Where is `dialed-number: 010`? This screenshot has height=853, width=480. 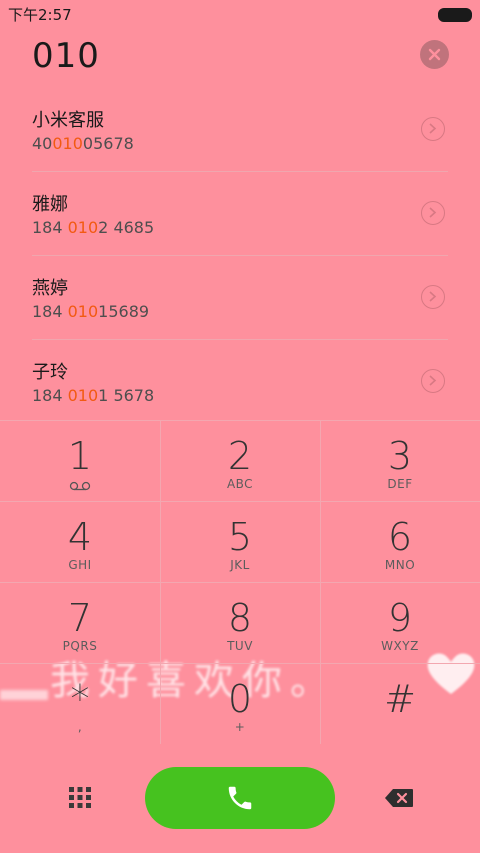
dialed-number: 010 is located at coordinates (66, 56).